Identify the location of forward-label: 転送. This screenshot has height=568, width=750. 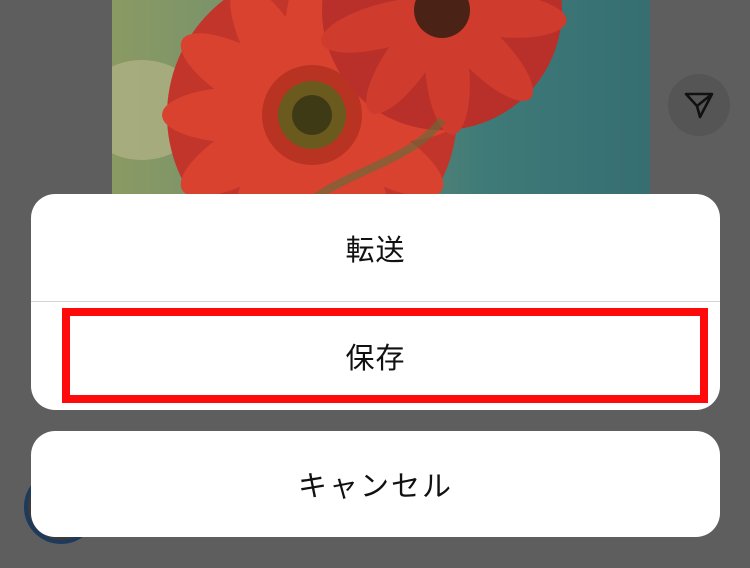
(375, 249).